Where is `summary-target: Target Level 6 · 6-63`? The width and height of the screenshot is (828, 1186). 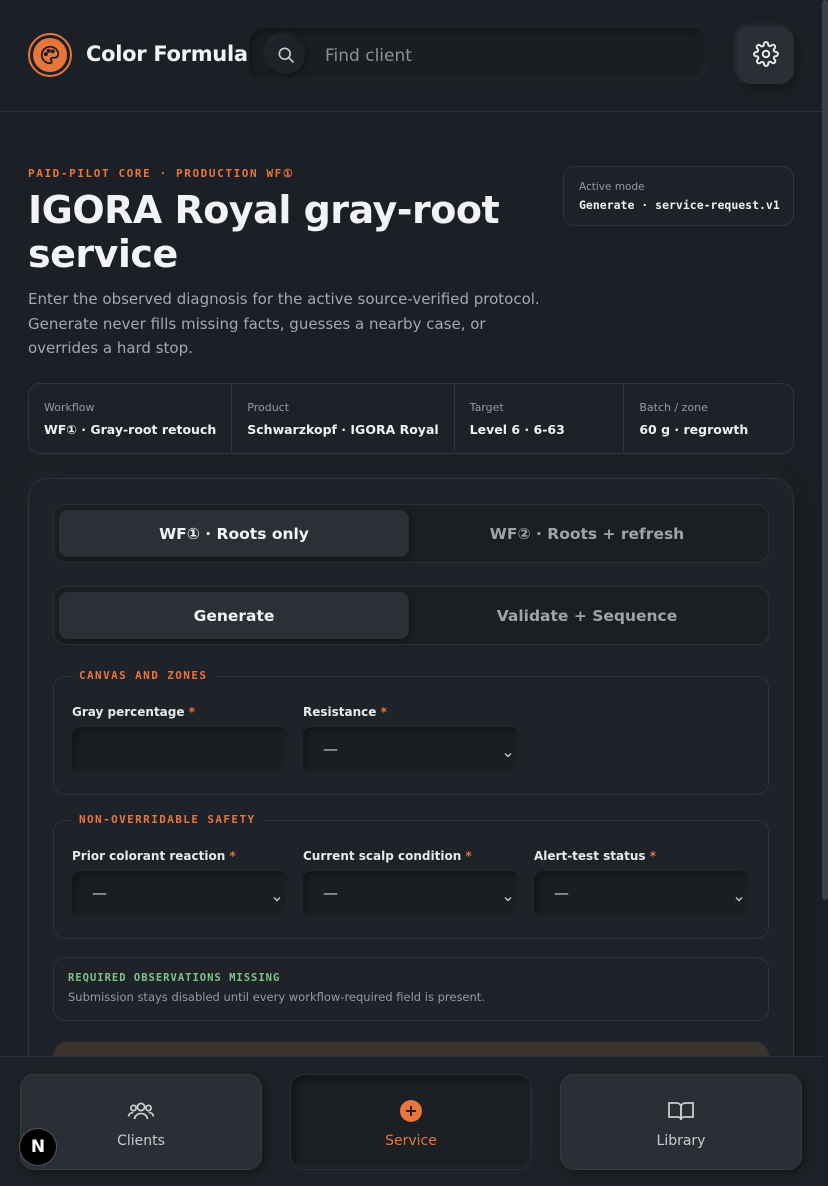
summary-target: Target Level 6 · 6-63 is located at coordinates (540, 418).